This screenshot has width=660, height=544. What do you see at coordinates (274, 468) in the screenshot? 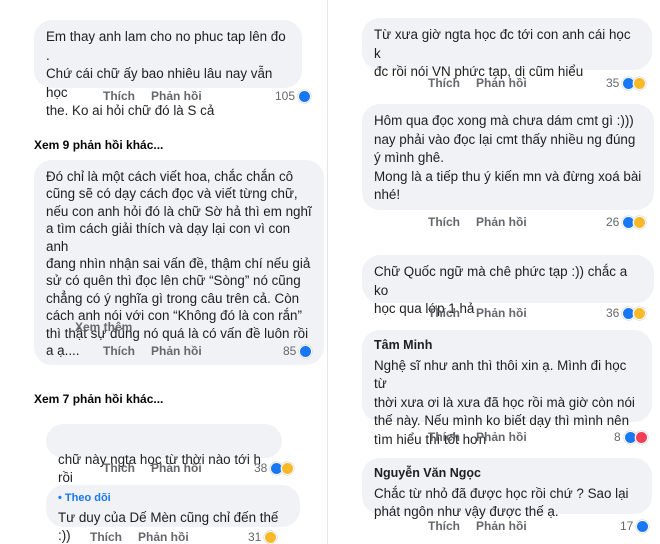
I see `reaction-summary: 38` at bounding box center [274, 468].